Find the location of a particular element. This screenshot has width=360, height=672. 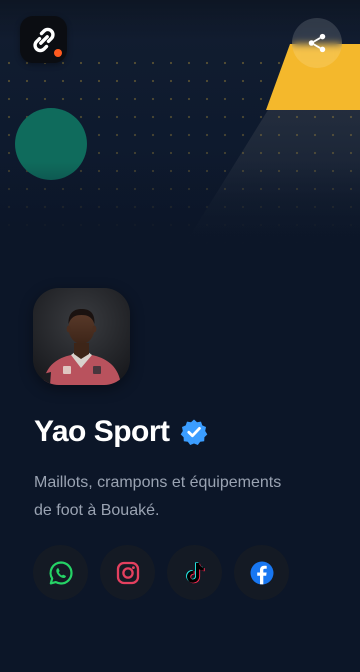

bio-line: Maillots, crampons et équipements is located at coordinates (158, 482).